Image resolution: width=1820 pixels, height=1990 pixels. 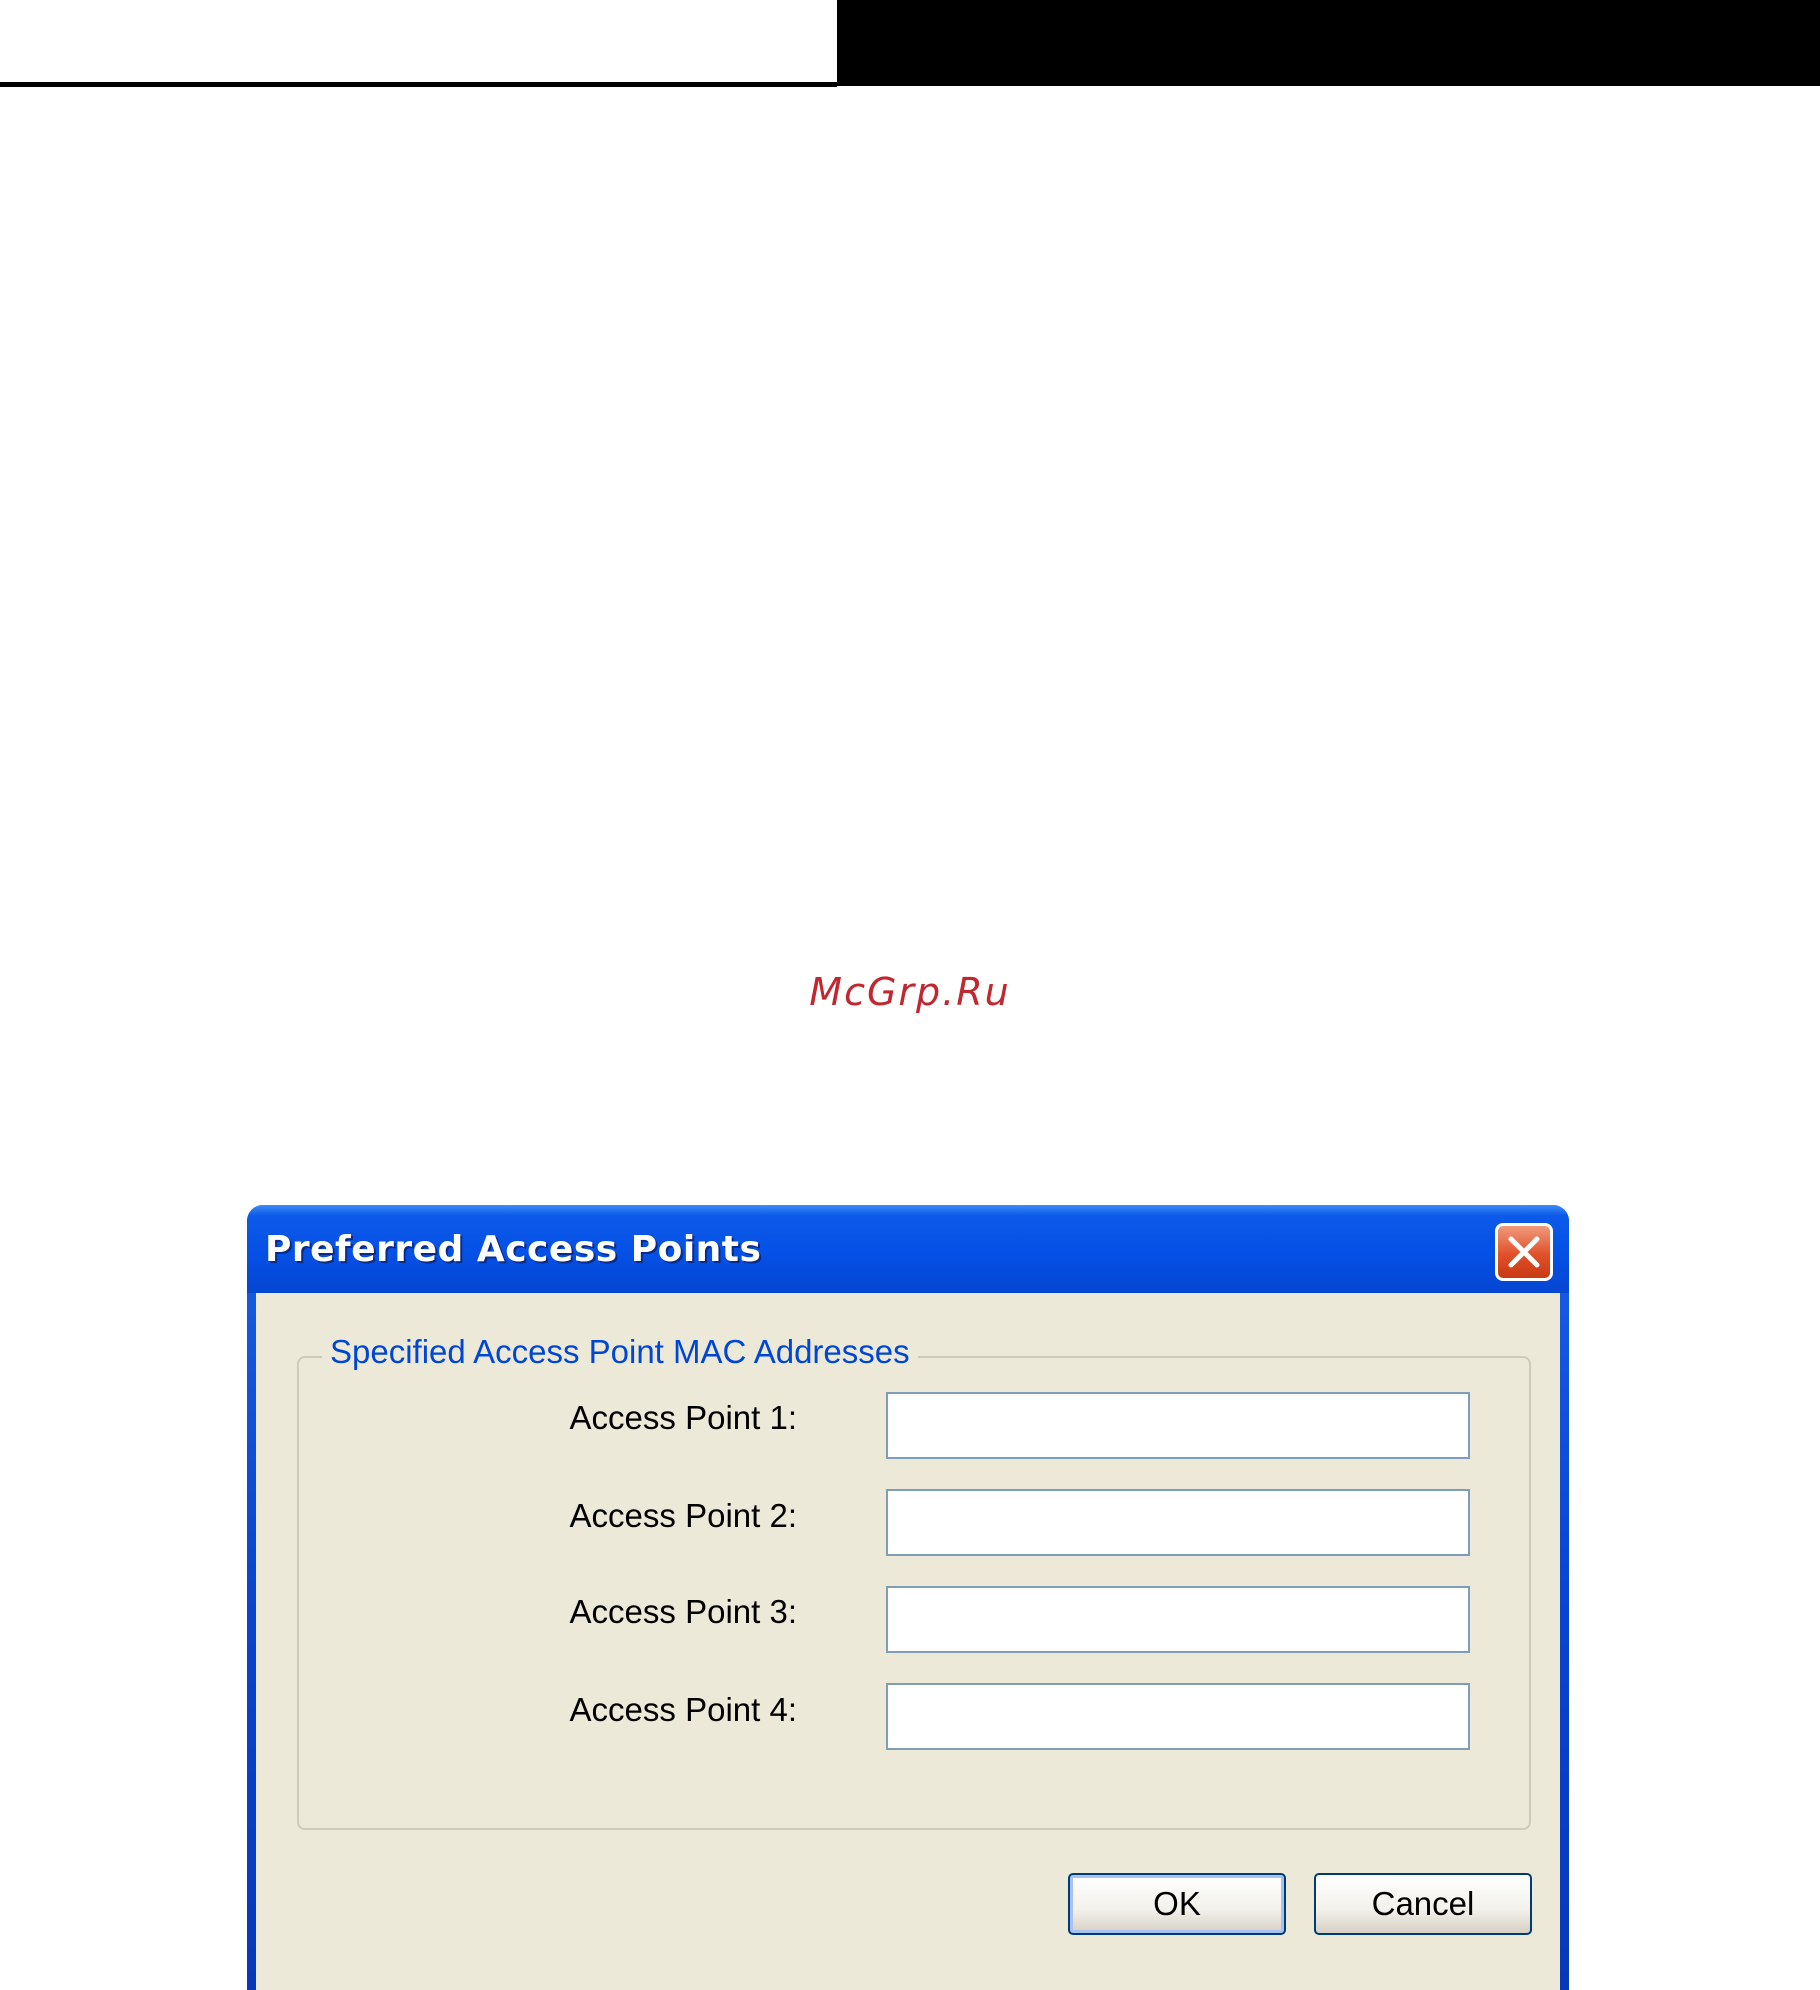 What do you see at coordinates (418, 84) in the screenshot?
I see `page-header-rule` at bounding box center [418, 84].